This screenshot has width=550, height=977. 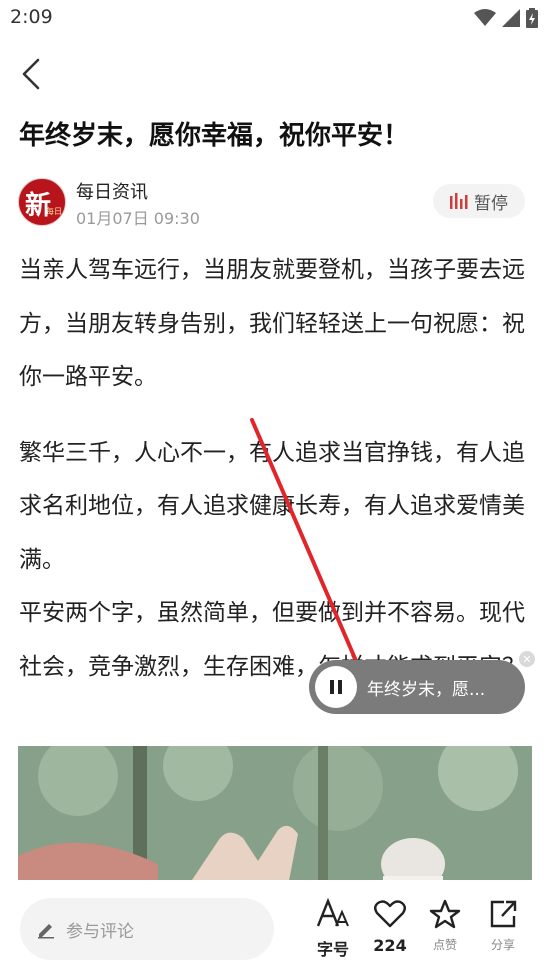 What do you see at coordinates (459, 201) in the screenshot?
I see `audio-bars-icon` at bounding box center [459, 201].